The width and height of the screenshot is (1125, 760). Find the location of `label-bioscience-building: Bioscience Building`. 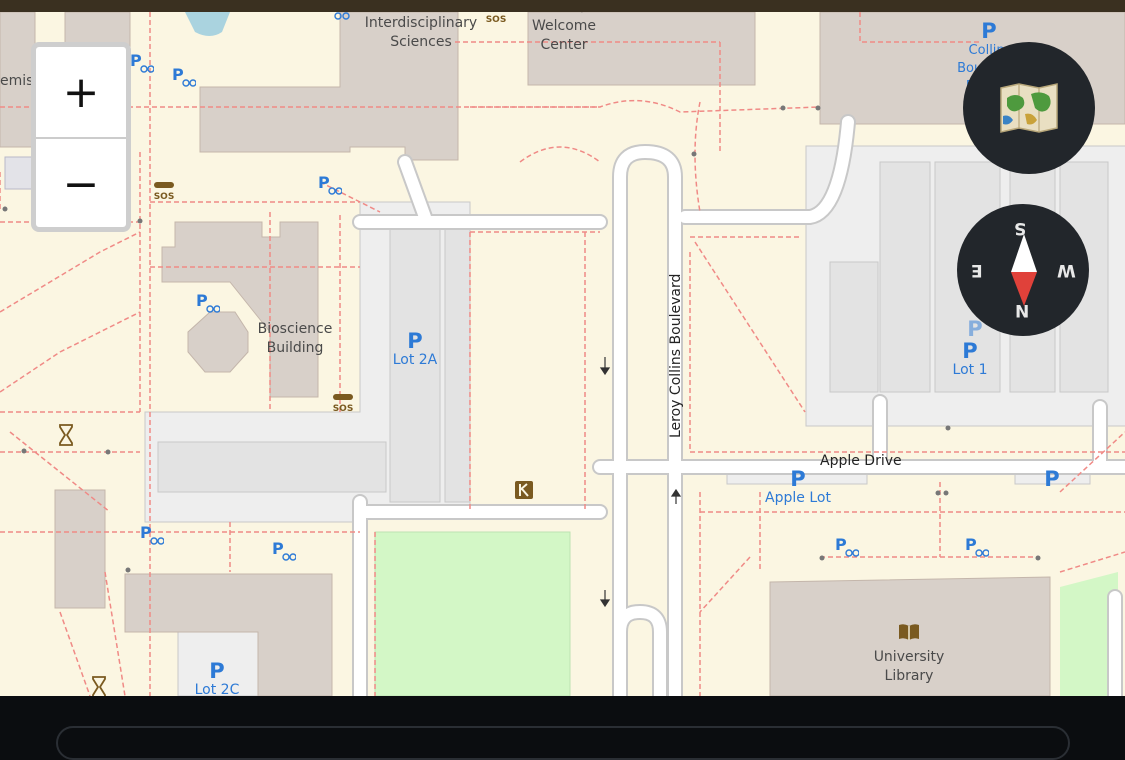

label-bioscience-building: Bioscience Building is located at coordinates (295, 338).